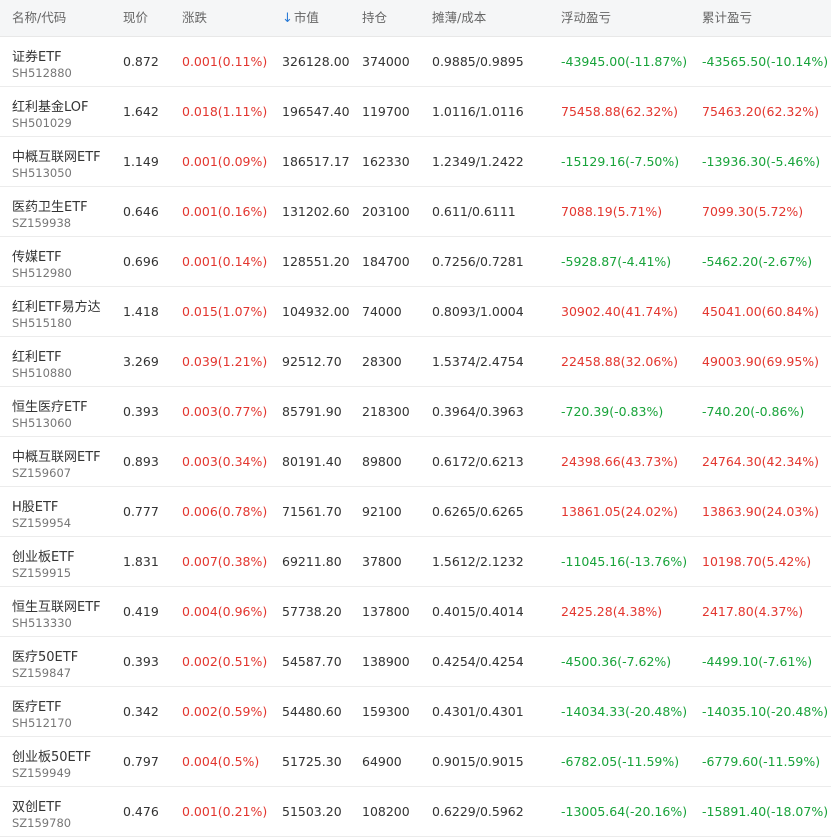  What do you see at coordinates (45, 655) in the screenshot?
I see `stock-name: 医疗50ETF` at bounding box center [45, 655].